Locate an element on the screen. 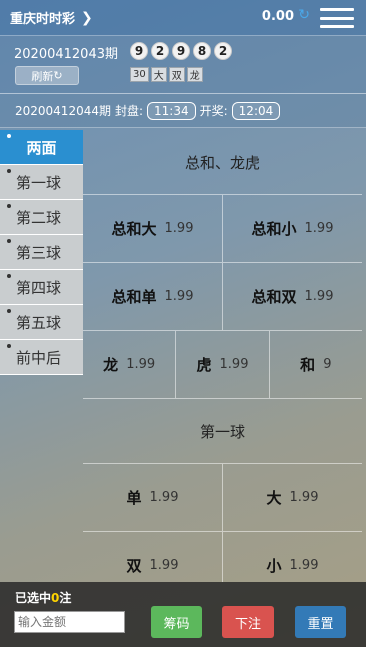 The width and height of the screenshot is (366, 647). sidebar-item-ball-1: 第一球 is located at coordinates (41, 182).